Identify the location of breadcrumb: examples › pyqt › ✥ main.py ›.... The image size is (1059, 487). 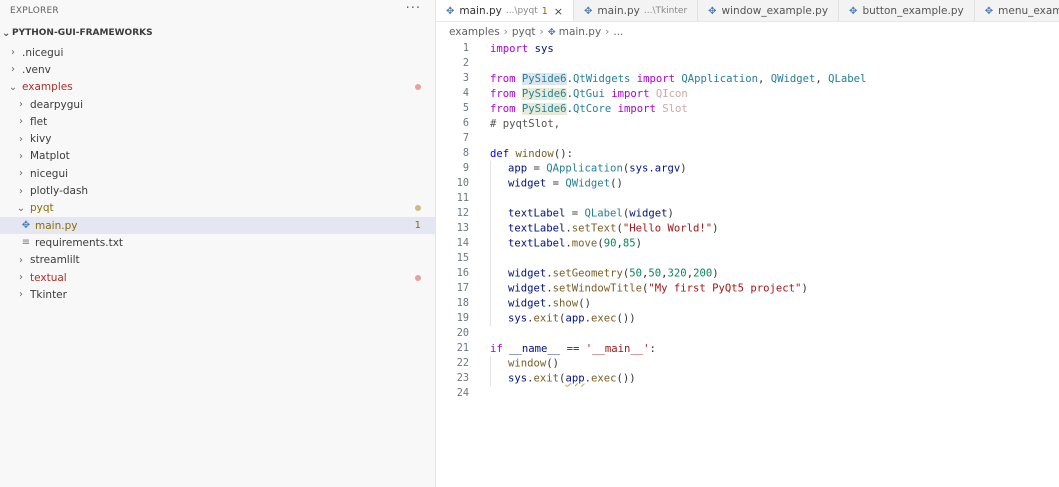
(747, 32).